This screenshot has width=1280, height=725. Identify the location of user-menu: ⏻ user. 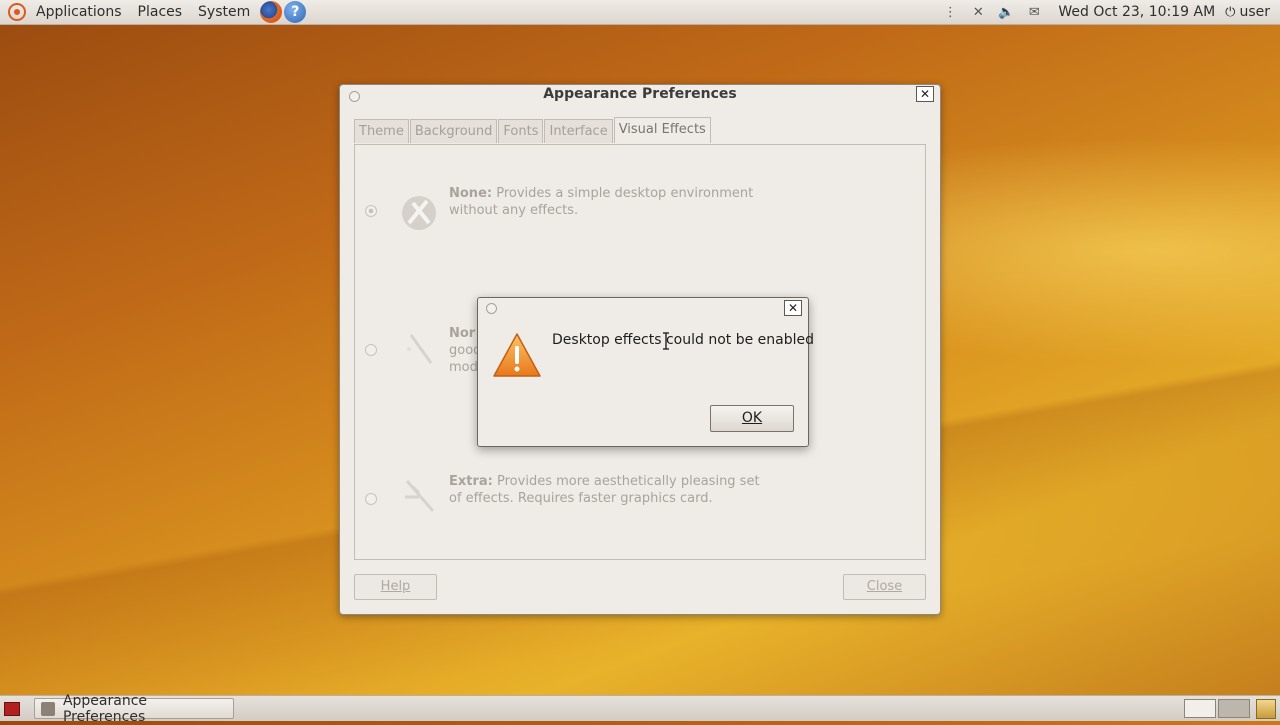
(1252, 12).